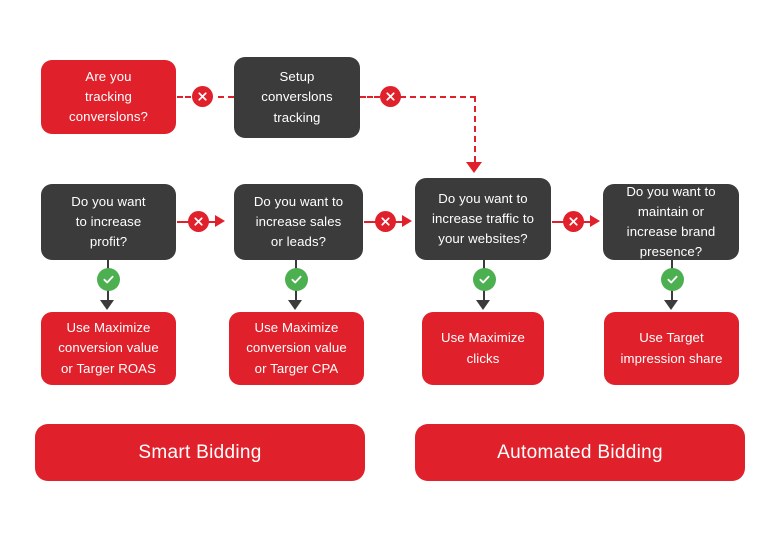  Describe the element at coordinates (595, 221) in the screenshot. I see `arrowhead-right-to-brand` at that location.